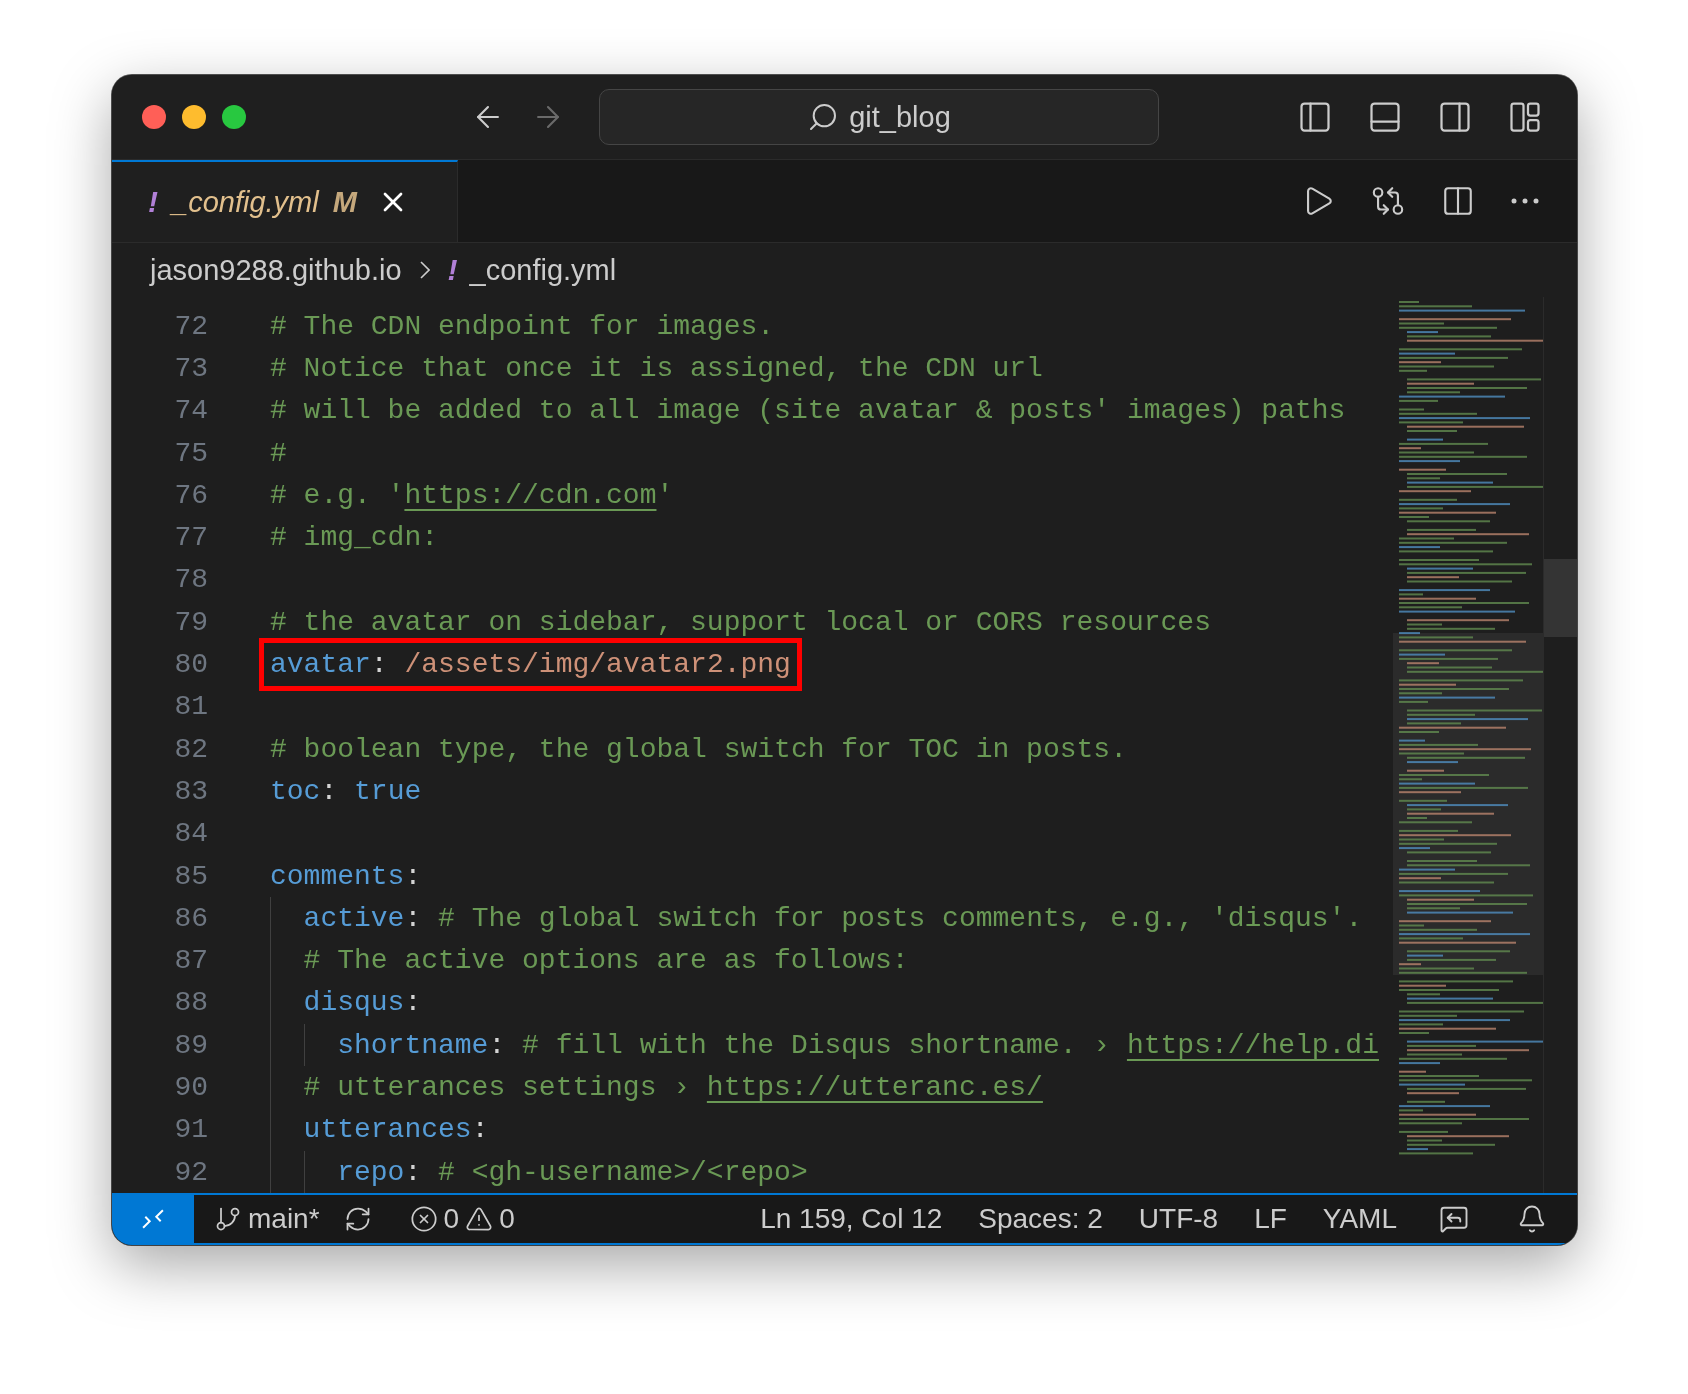 The height and width of the screenshot is (1394, 1688). I want to click on remote-button, so click(153, 1219).